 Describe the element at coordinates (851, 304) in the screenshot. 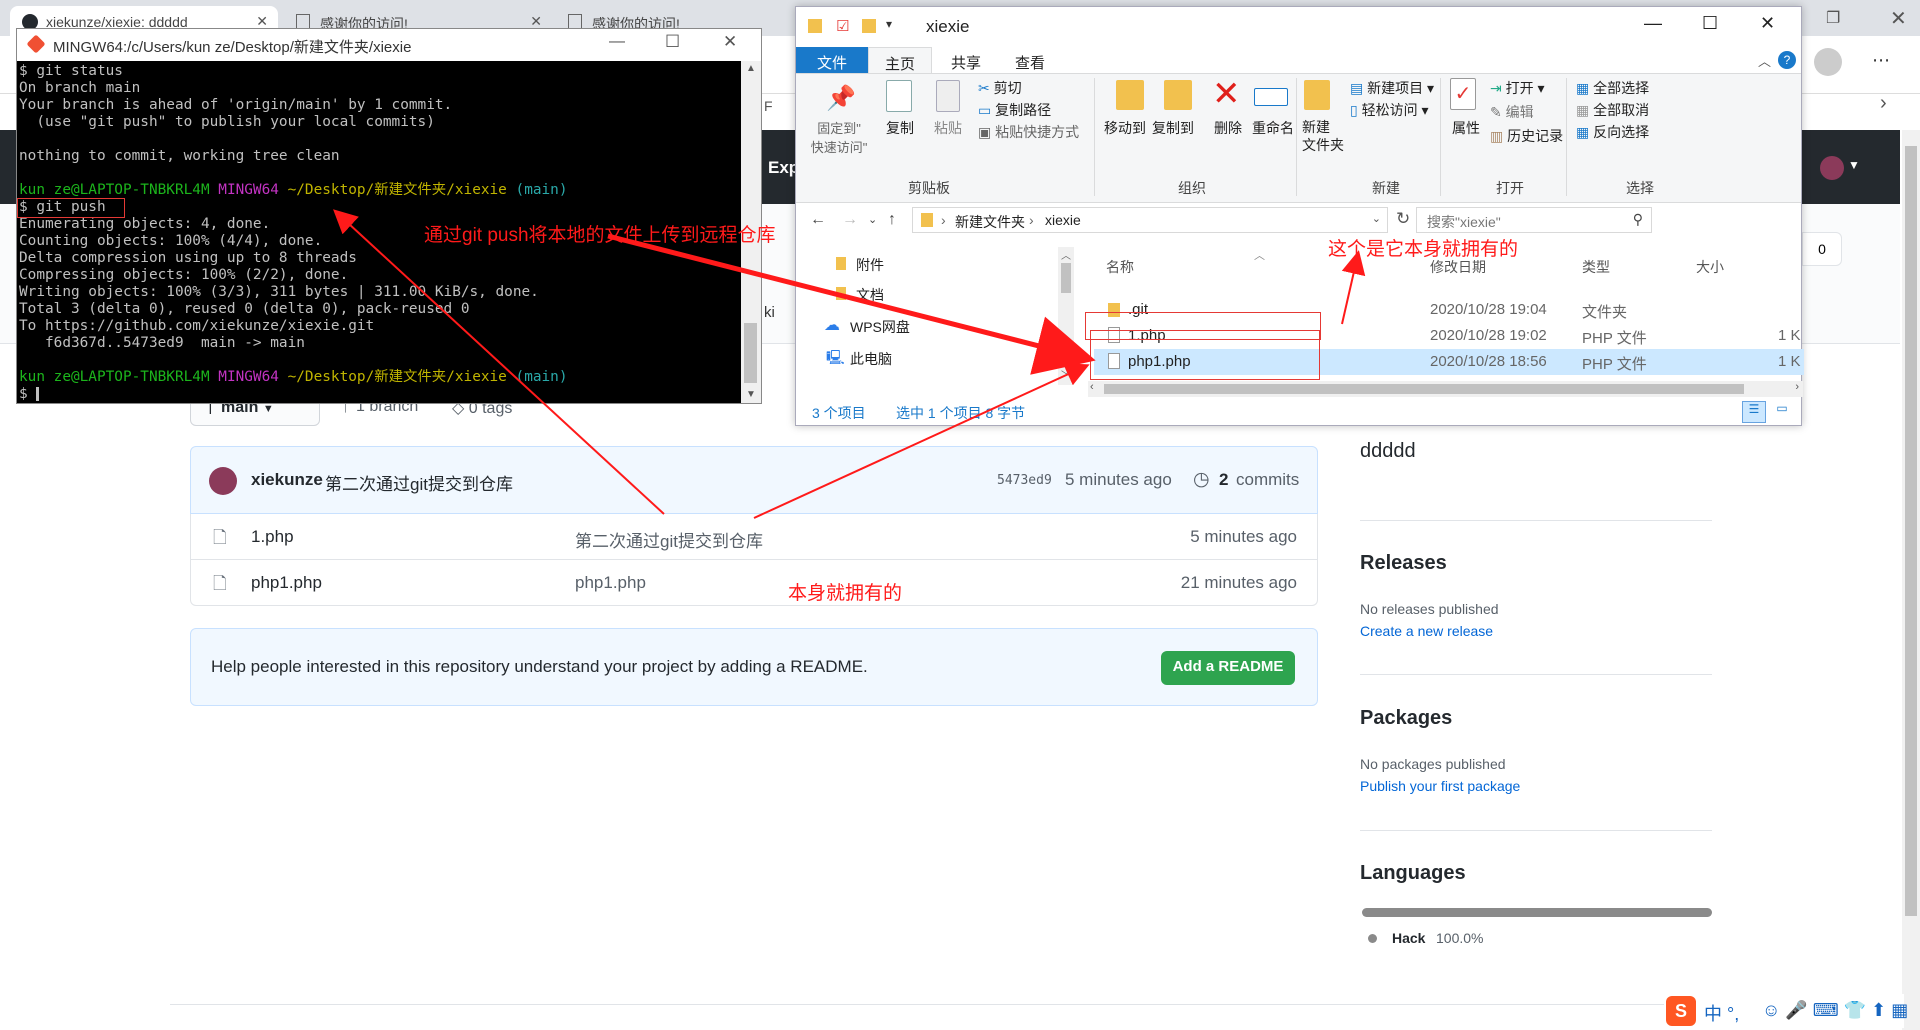

I see `arrow-to-explorer` at that location.